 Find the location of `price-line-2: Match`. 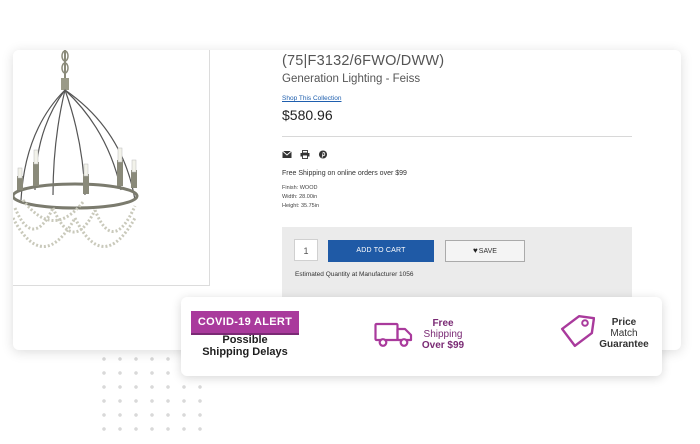

price-line-2: Match is located at coordinates (624, 333).